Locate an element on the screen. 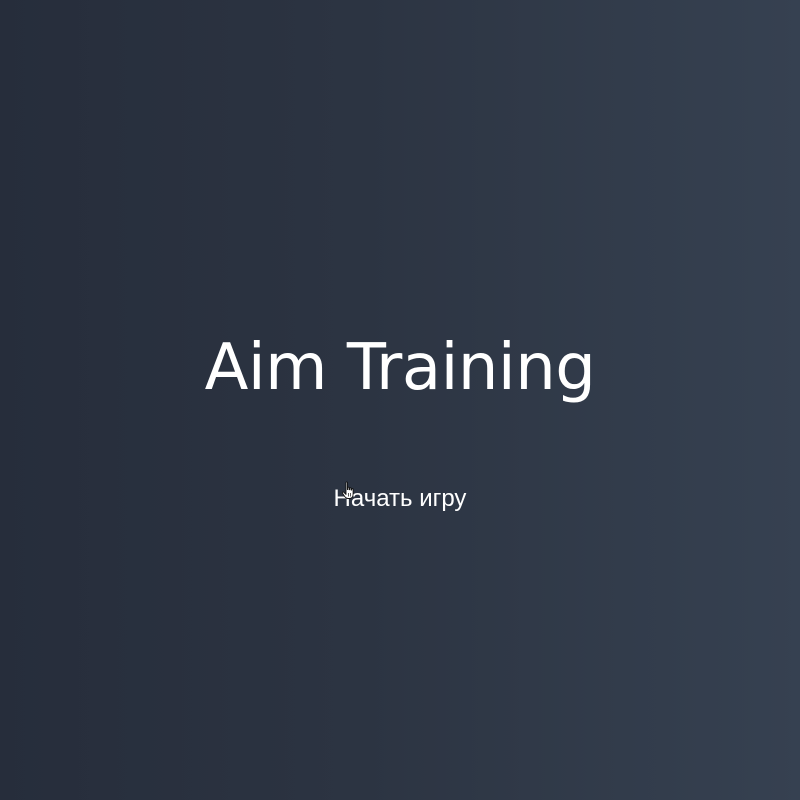 Image resolution: width=800 pixels, height=800 pixels. game-title: Aim Training is located at coordinates (400, 368).